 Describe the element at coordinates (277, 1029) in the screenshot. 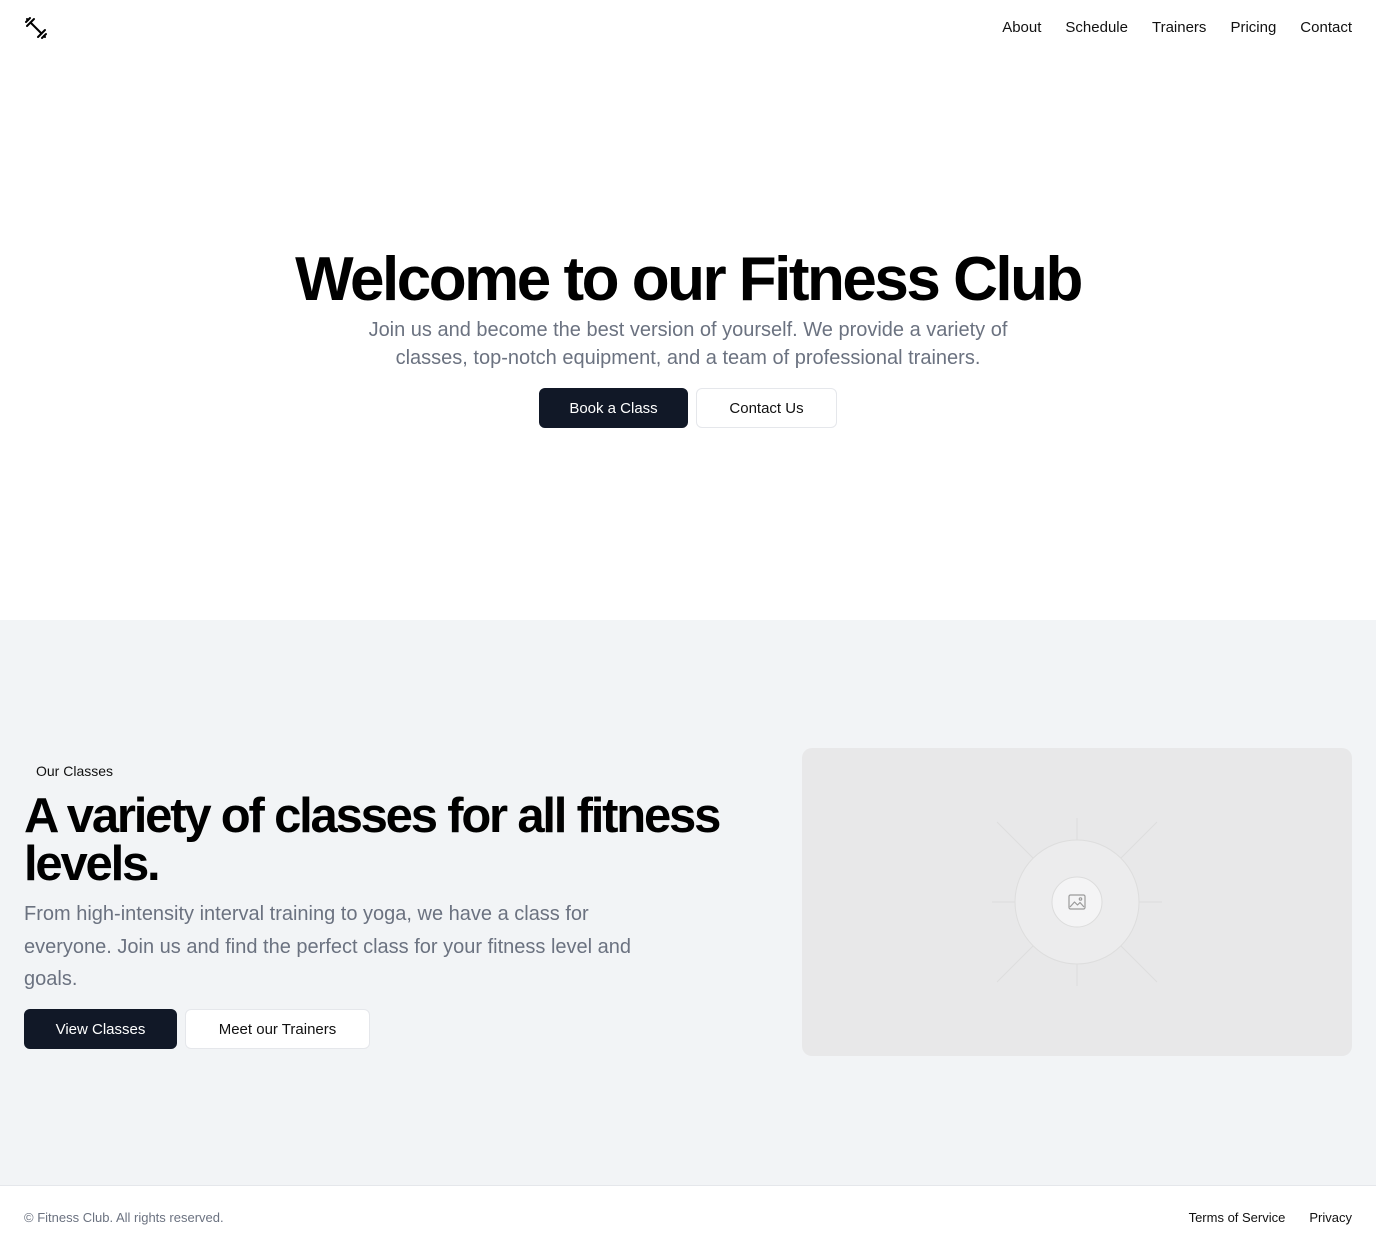

I see `meet-trainers-button: Meet our Trainers` at that location.